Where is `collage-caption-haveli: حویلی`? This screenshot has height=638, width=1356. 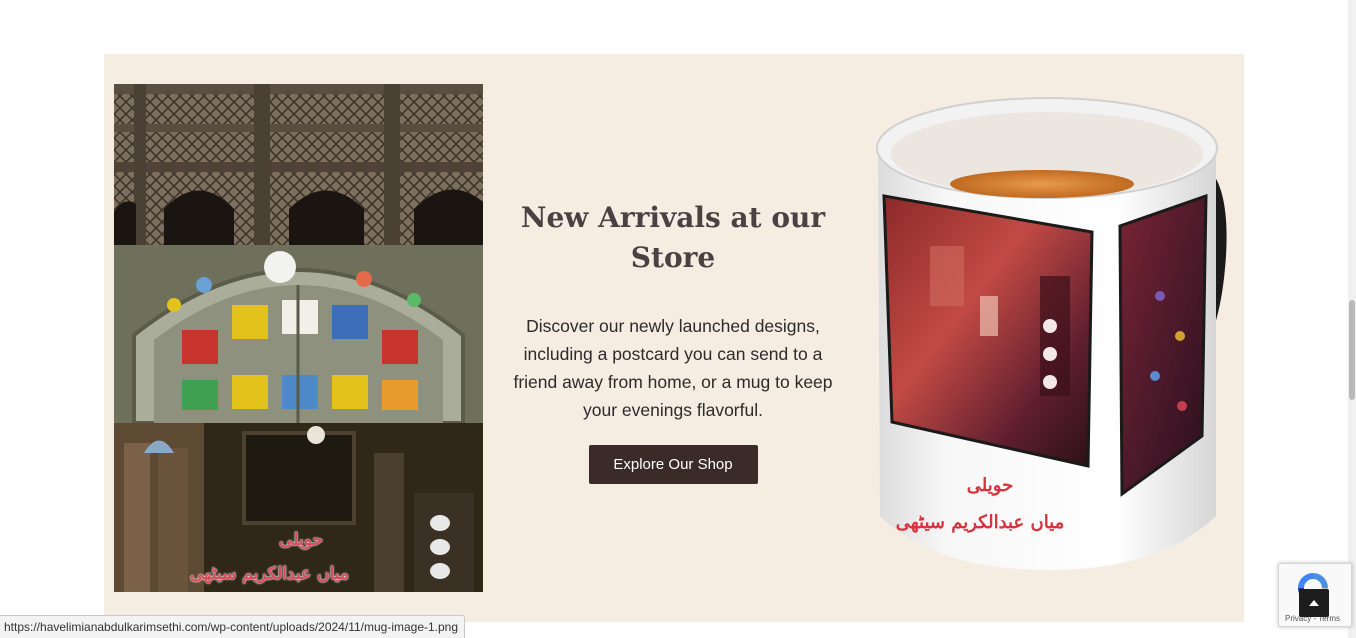
collage-caption-haveli: حویلی is located at coordinates (301, 540).